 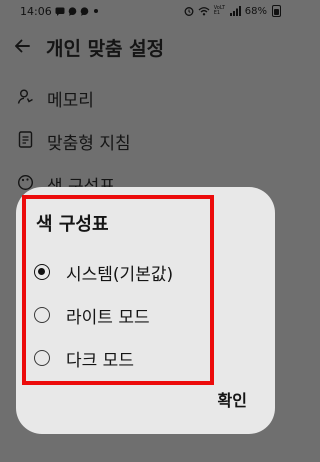 I want to click on page-title: 개인 맞춤 설정, so click(x=105, y=49).